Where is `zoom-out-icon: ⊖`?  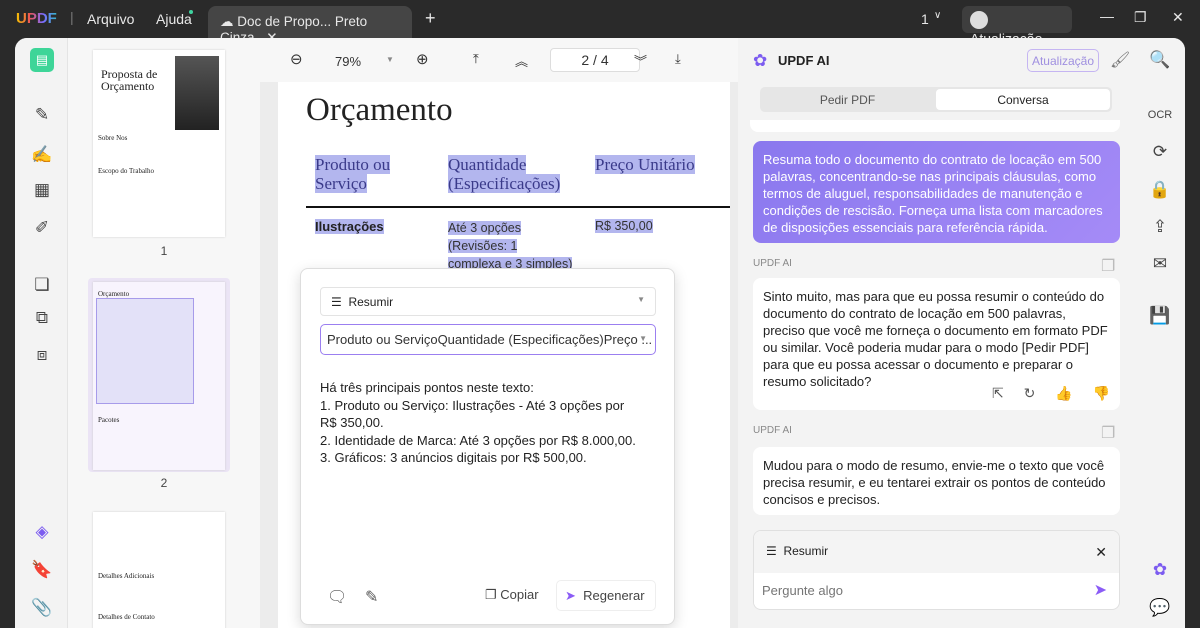 zoom-out-icon: ⊖ is located at coordinates (296, 59).